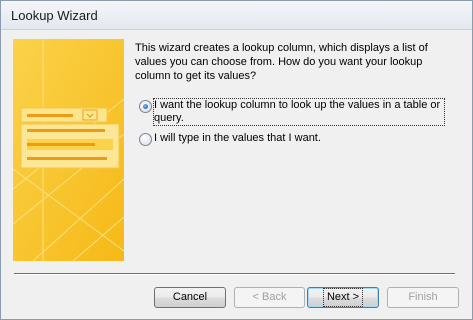 The width and height of the screenshot is (473, 320). I want to click on title-bar: Lookup Wizard, so click(236, 15).